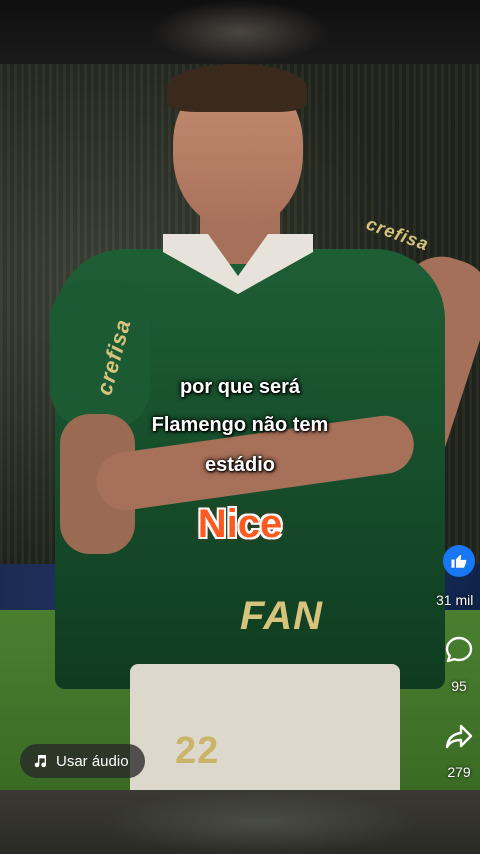 This screenshot has width=480, height=854. Describe the element at coordinates (455, 600) in the screenshot. I see `likes-count: 31 mil` at that location.